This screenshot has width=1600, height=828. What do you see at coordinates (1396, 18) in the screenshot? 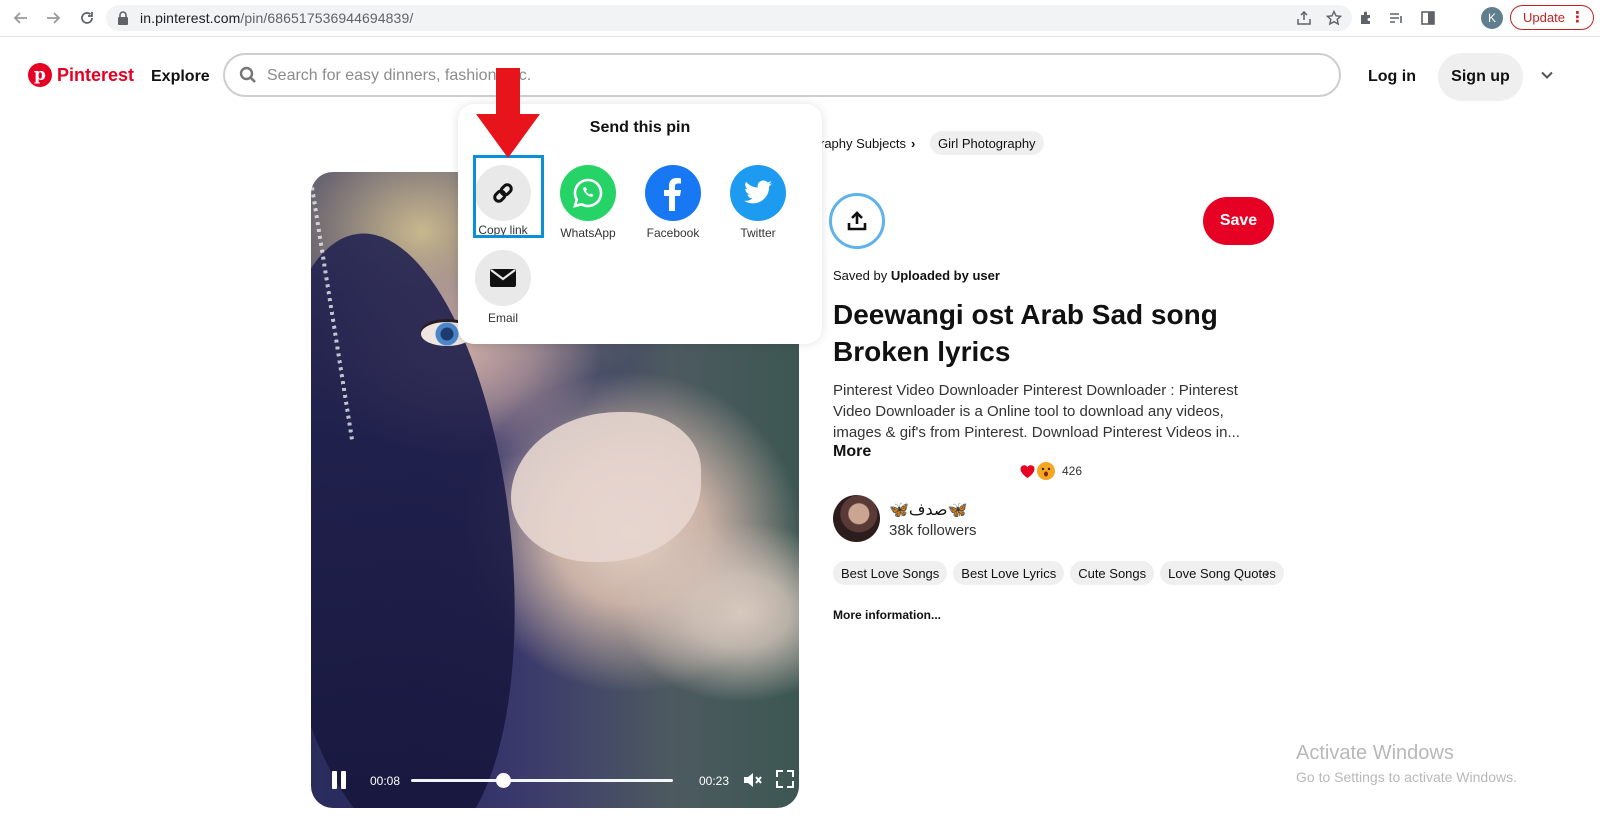
I see `reading-list-icon` at bounding box center [1396, 18].